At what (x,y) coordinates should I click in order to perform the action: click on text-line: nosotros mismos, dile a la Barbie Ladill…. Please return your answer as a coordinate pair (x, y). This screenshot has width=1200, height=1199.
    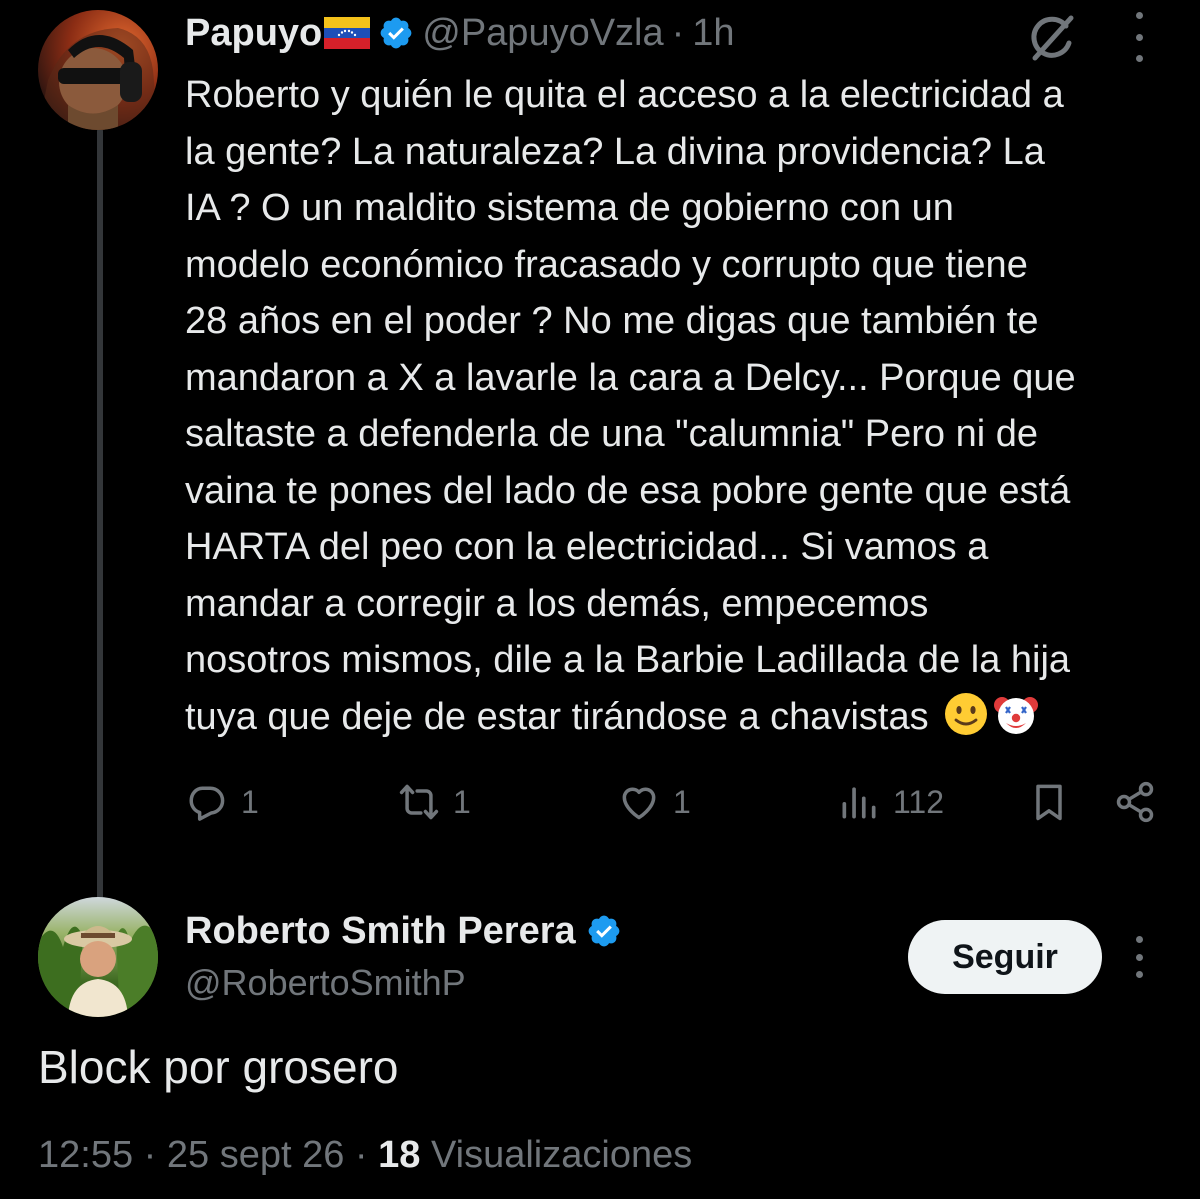
    Looking at the image, I should click on (628, 660).